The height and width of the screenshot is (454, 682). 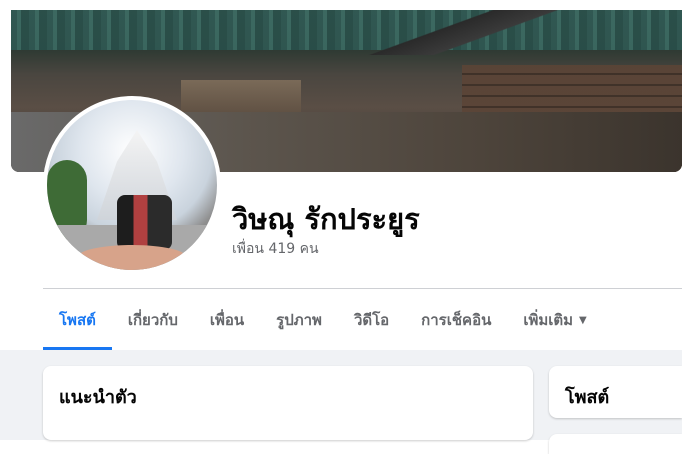 I want to click on tab-label: วิดีโอ, so click(x=371, y=320).